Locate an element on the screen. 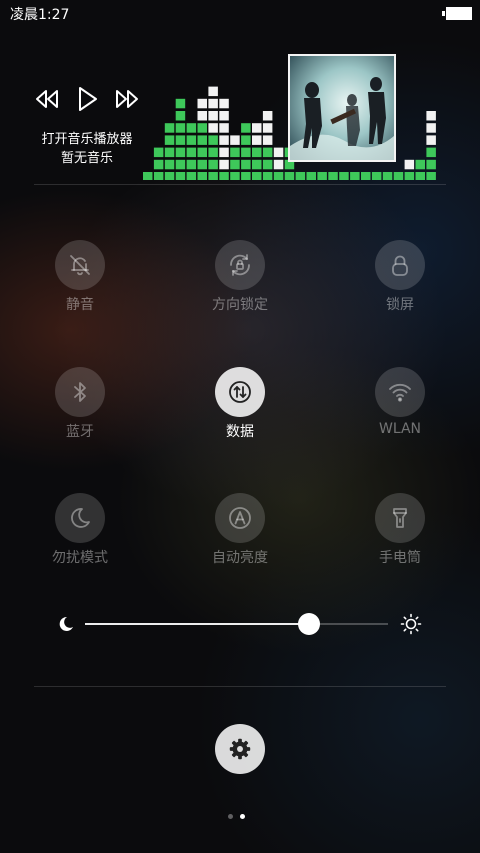 This screenshot has width=480, height=853. toggle-data-label: 数据 is located at coordinates (240, 432).